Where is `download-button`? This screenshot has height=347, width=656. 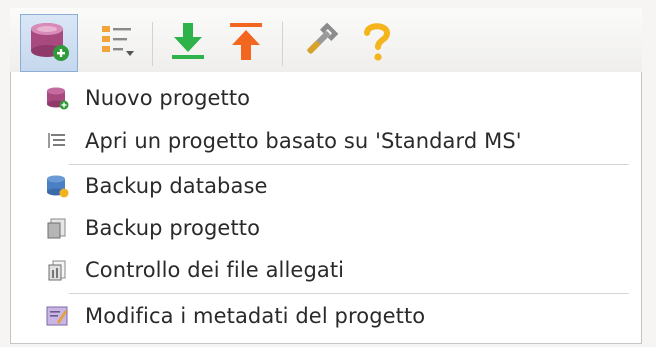
download-button is located at coordinates (188, 43).